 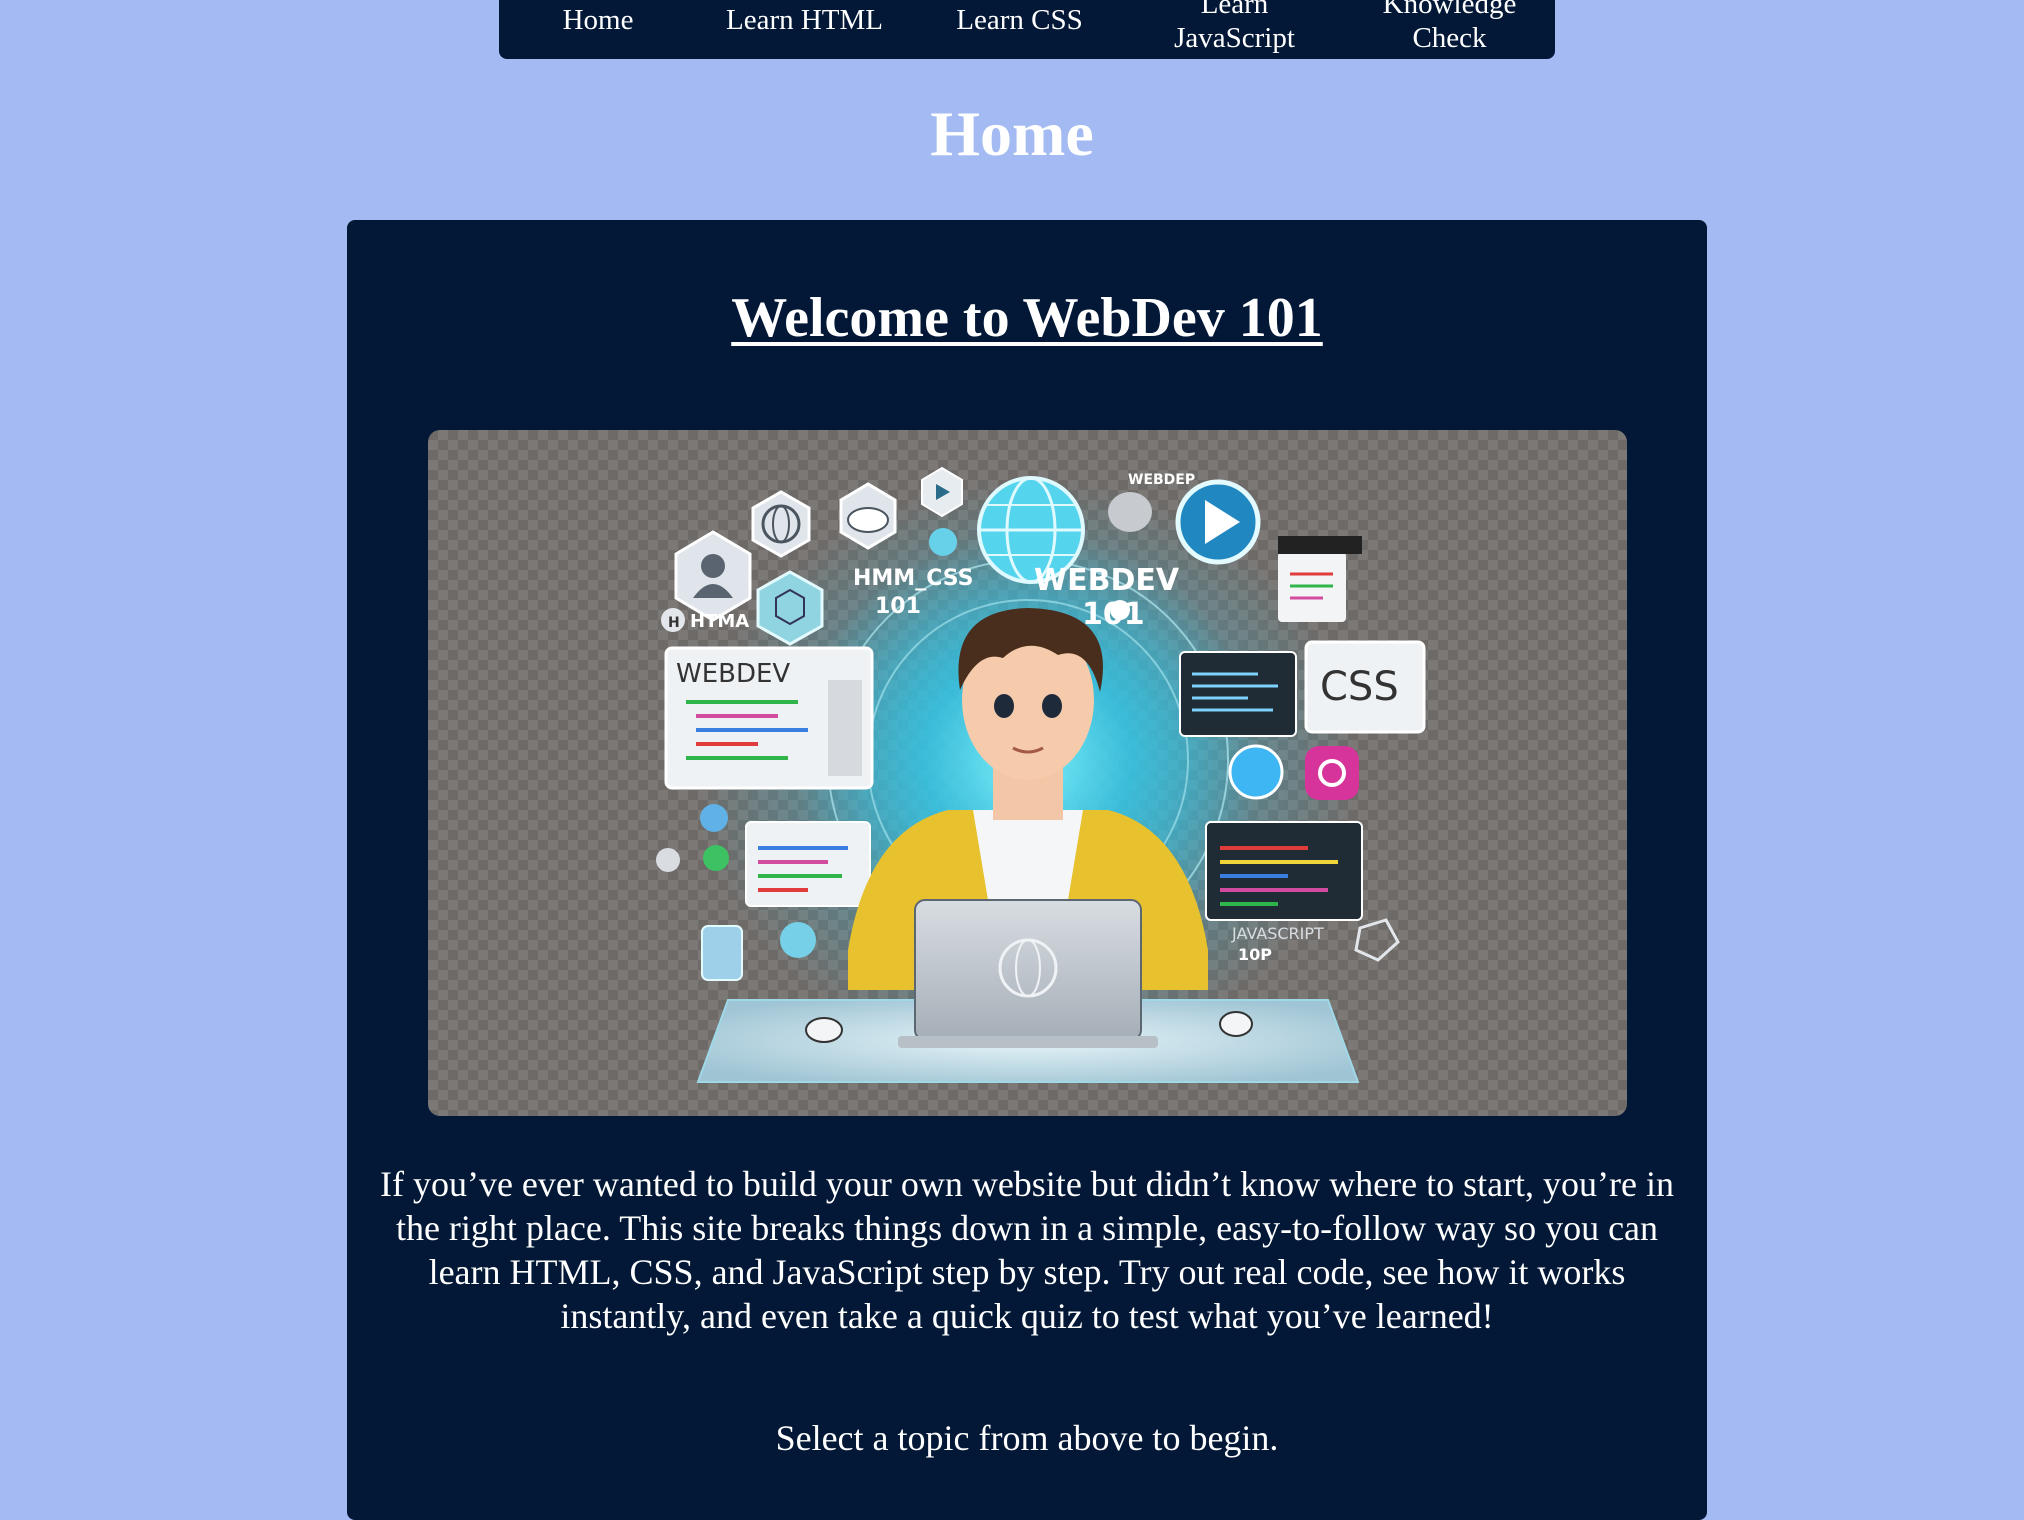 What do you see at coordinates (1027, 318) in the screenshot?
I see `welcome-heading: Welcome to WebDev 101` at bounding box center [1027, 318].